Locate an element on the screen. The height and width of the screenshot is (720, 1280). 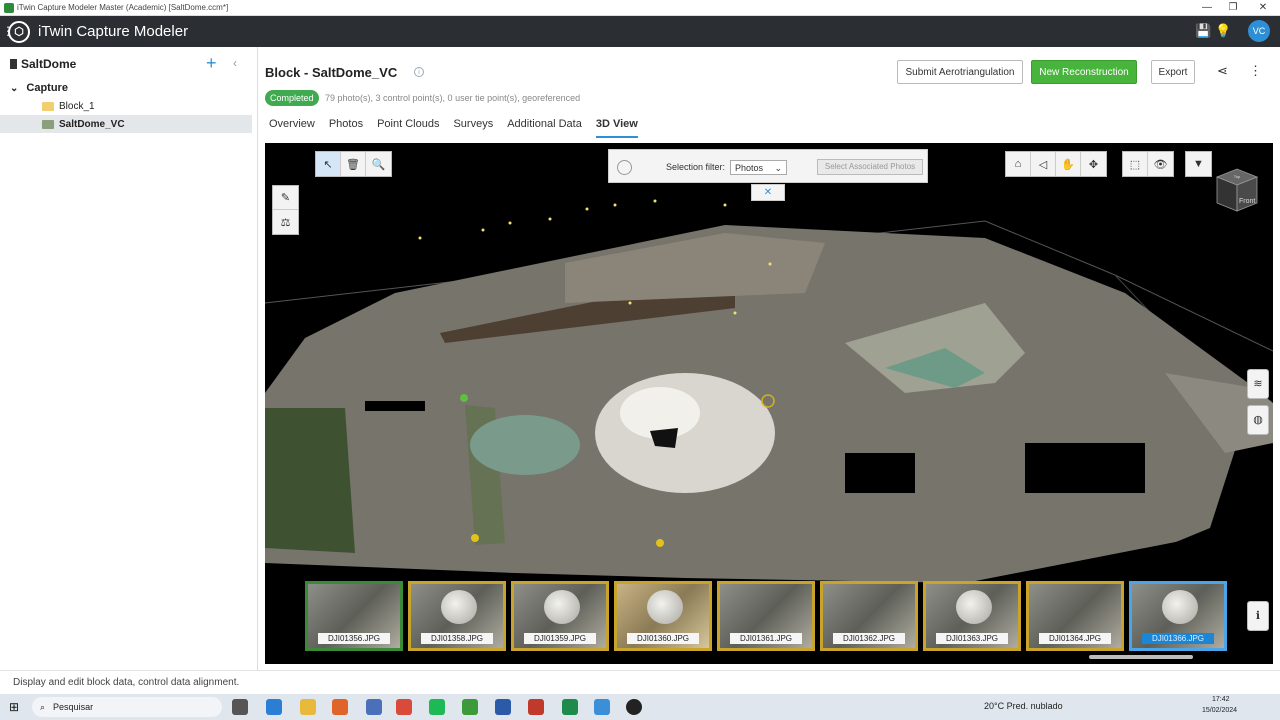
photo-name: DJI01362.JPG is located at coordinates (869, 638).